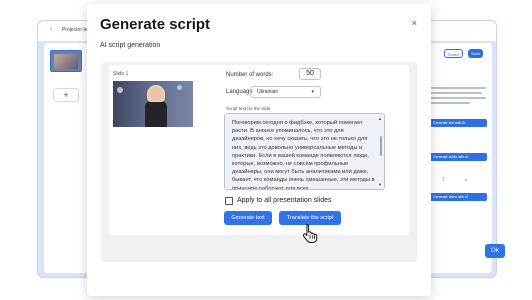 The height and width of the screenshot is (300, 532). I want to click on generate-audio-ai-button: Generate audio with AI, so click(458, 157).